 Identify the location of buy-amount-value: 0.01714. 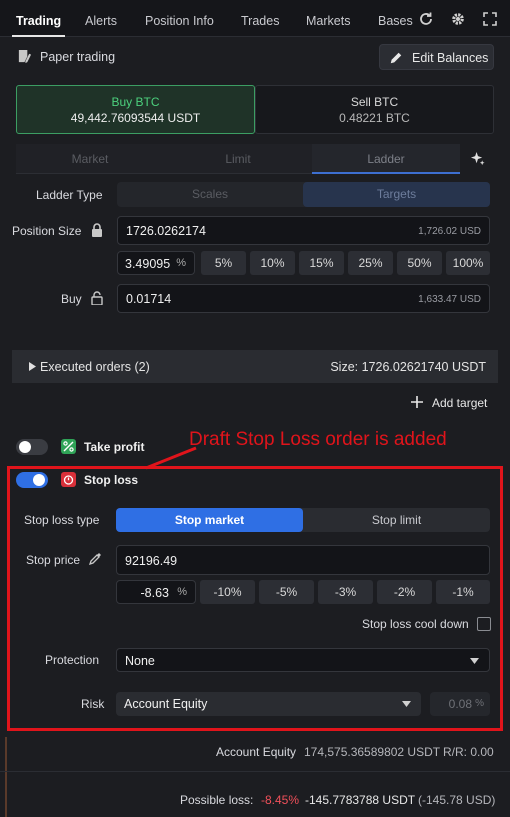
(149, 299).